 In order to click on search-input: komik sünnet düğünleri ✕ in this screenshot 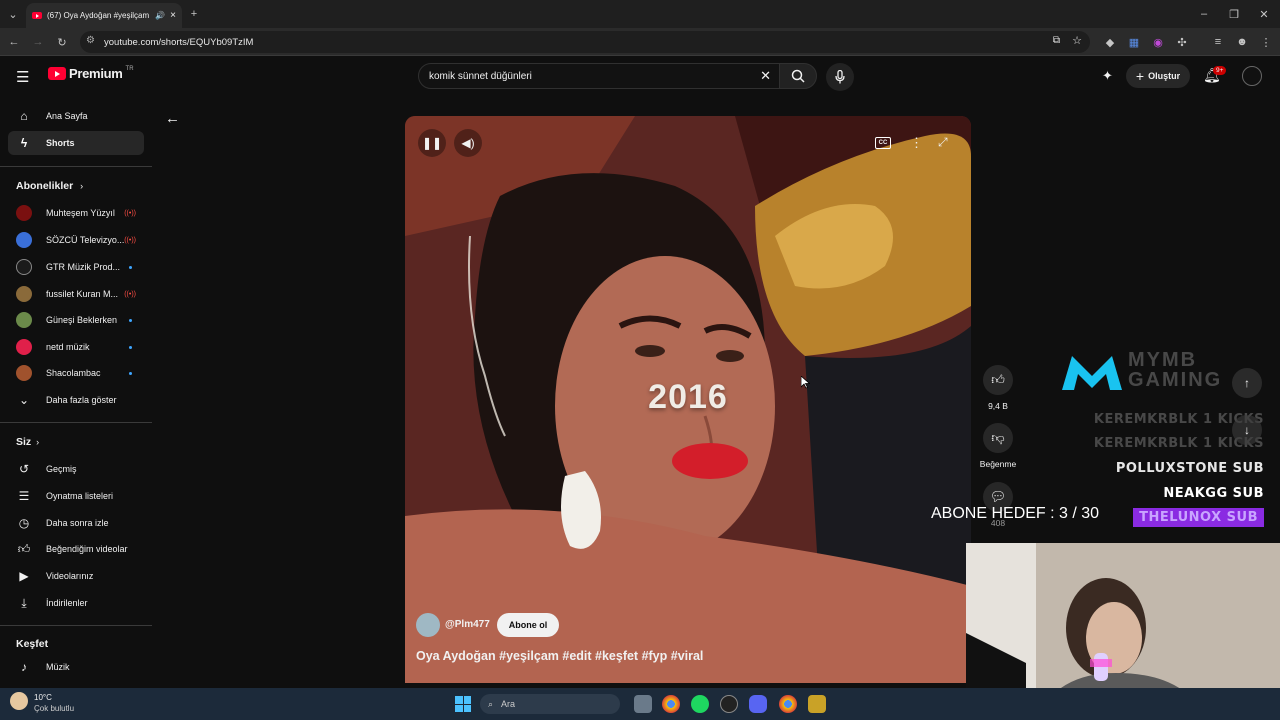, I will do `click(599, 76)`.